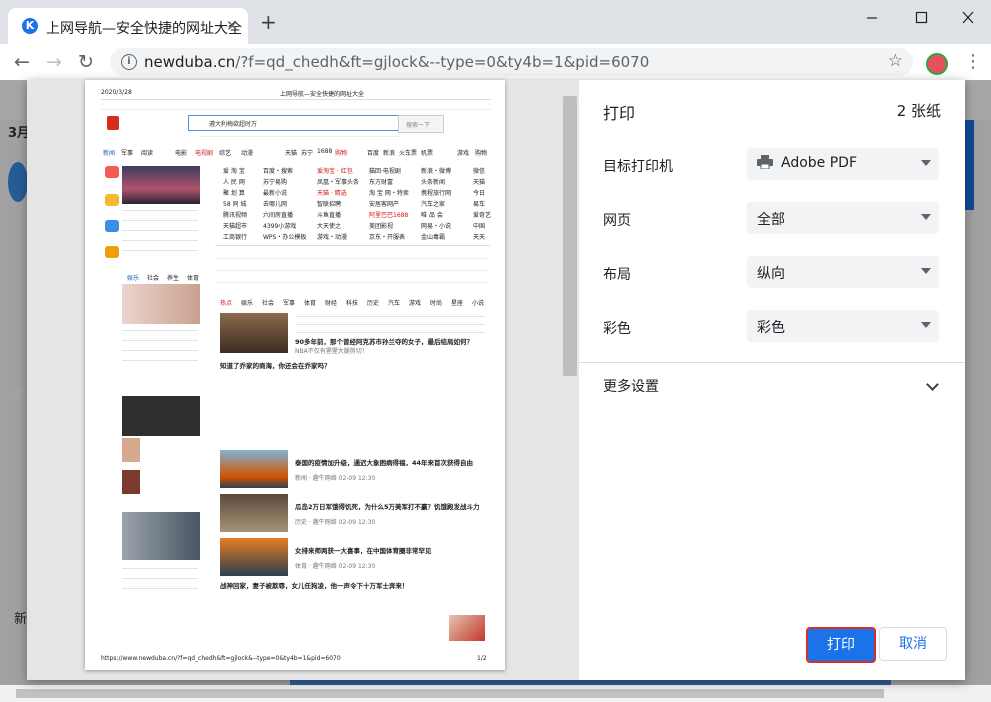 Image resolution: width=991 pixels, height=702 pixels. I want to click on preview-site-link: 去哪儿网, so click(275, 204).